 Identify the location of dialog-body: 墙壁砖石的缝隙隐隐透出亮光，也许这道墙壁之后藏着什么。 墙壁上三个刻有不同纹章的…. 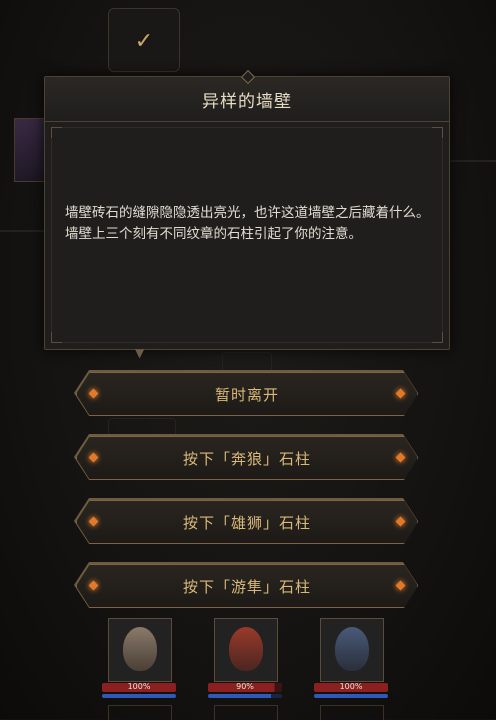
(249, 224).